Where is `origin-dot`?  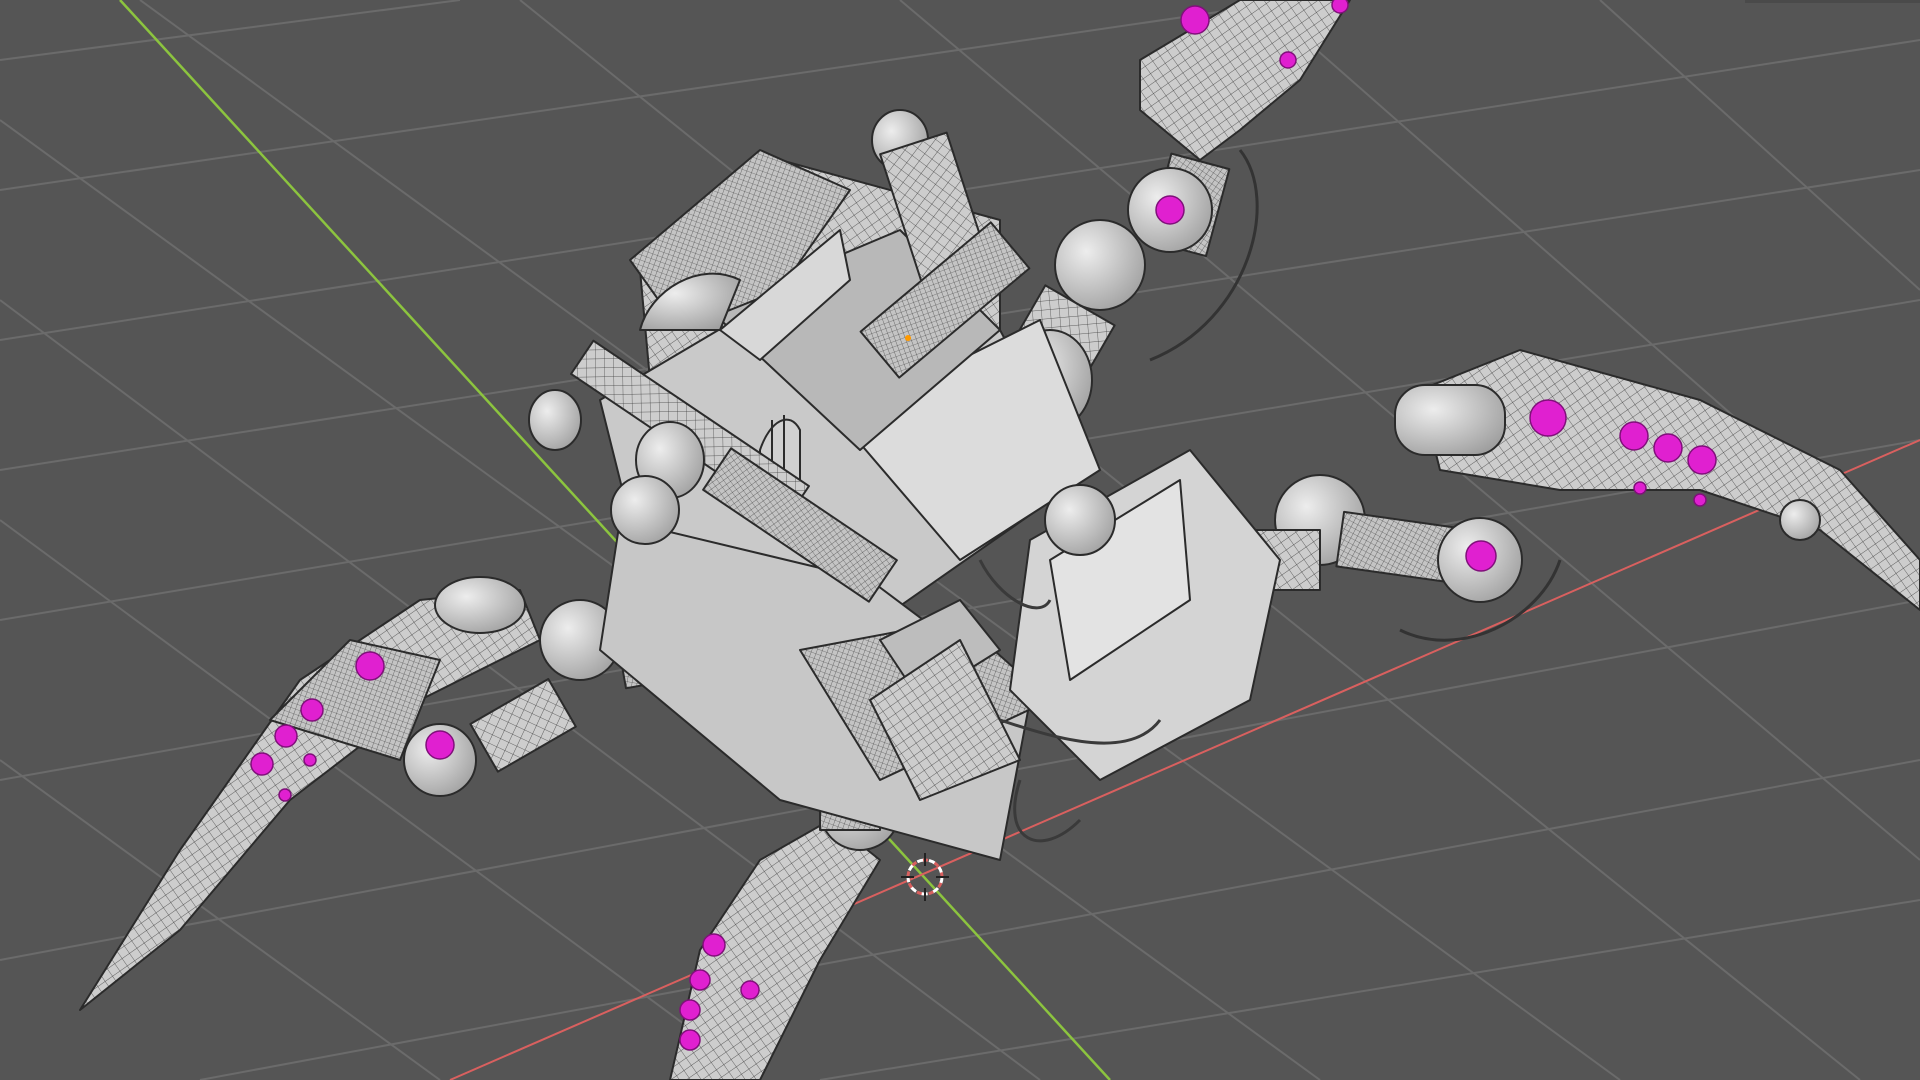
origin-dot is located at coordinates (908, 338).